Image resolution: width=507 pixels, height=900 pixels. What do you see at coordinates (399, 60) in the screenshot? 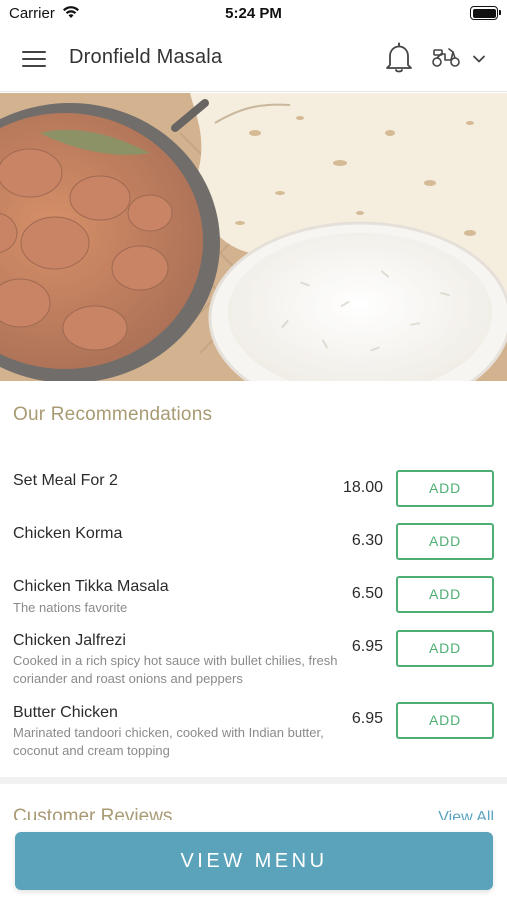
I see `bell-icon` at bounding box center [399, 60].